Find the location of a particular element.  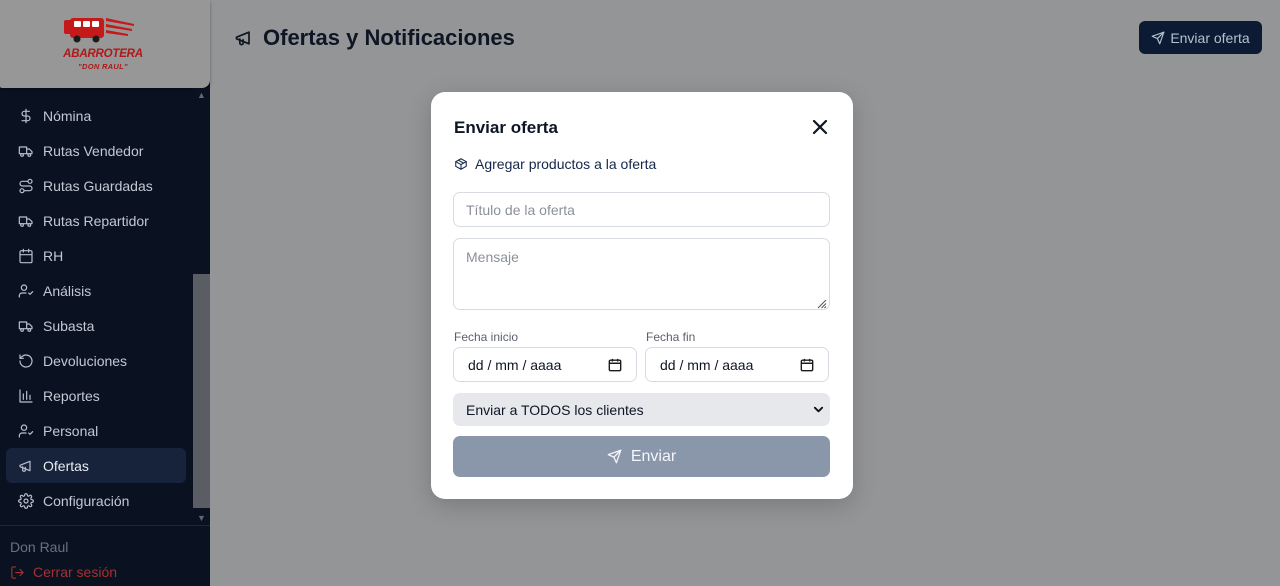

bar-chart-icon is located at coordinates (26, 396).